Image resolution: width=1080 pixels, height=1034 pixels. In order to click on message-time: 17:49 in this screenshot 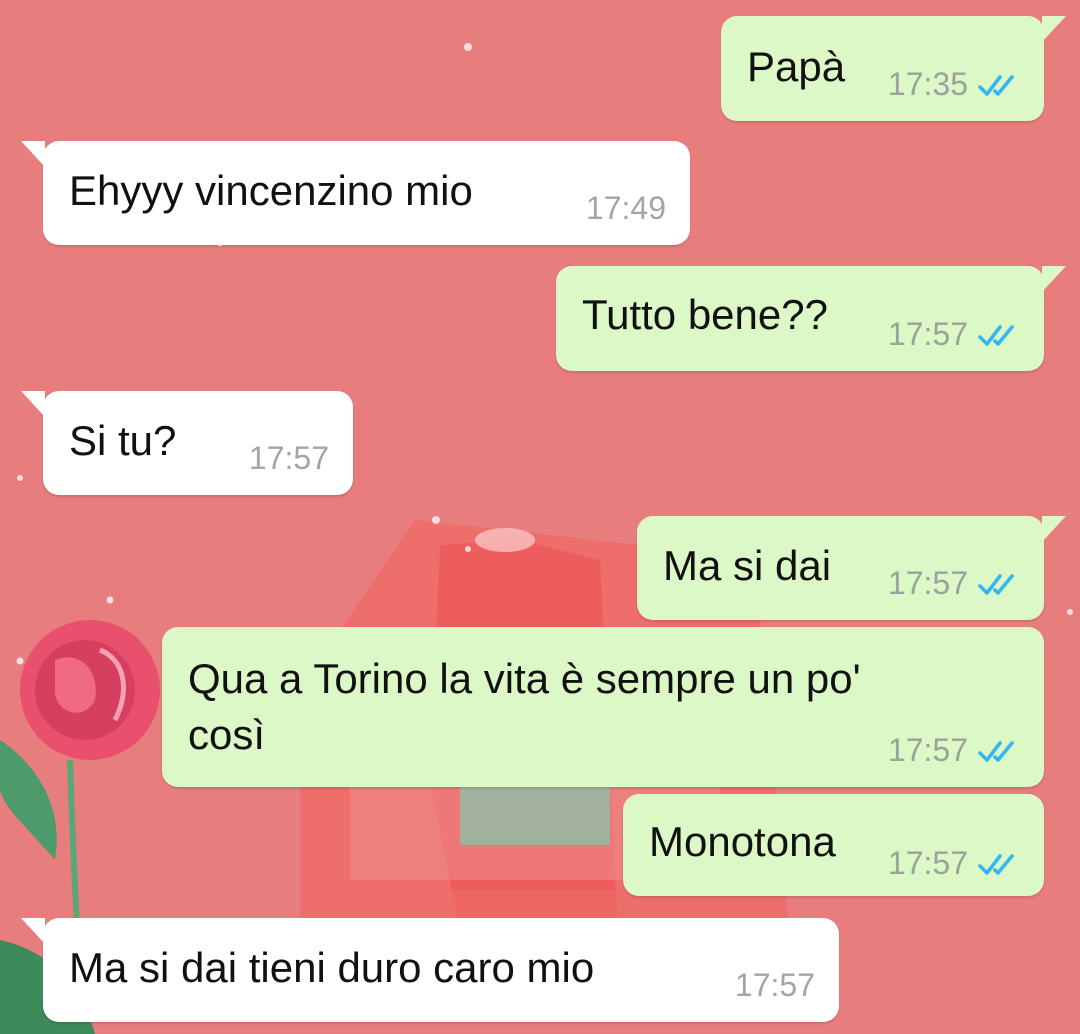, I will do `click(625, 208)`.